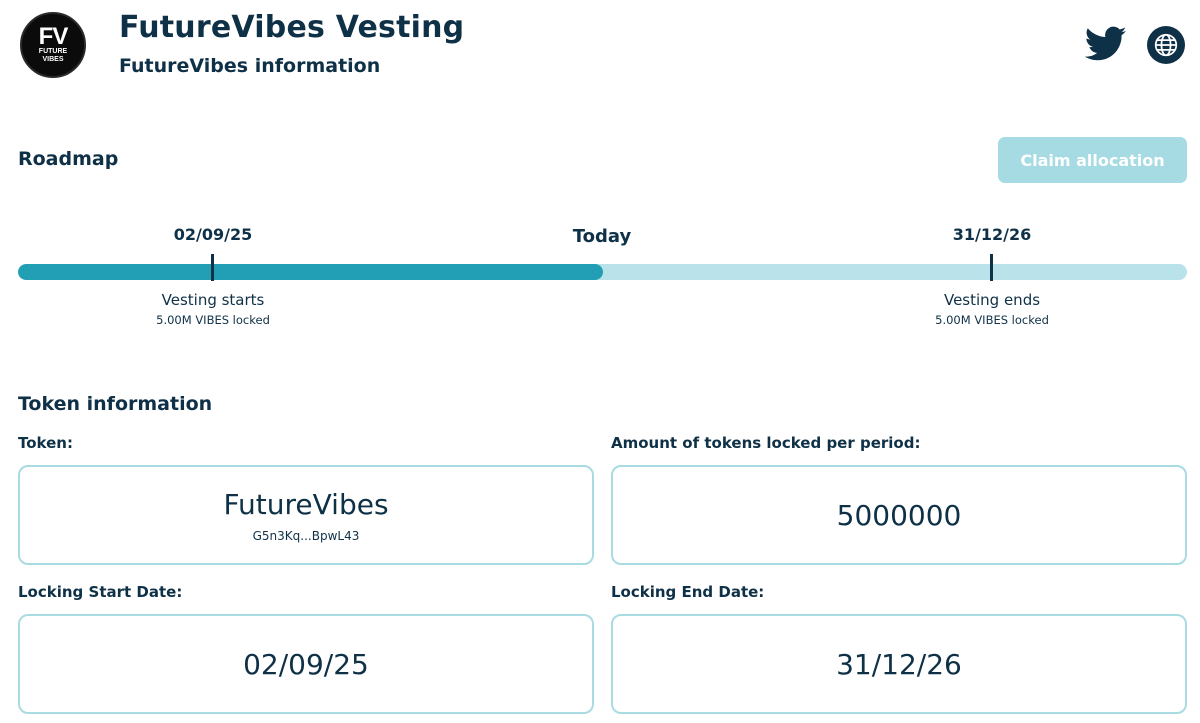 This screenshot has height=723, width=1200. What do you see at coordinates (45, 443) in the screenshot?
I see `token-label: Token:` at bounding box center [45, 443].